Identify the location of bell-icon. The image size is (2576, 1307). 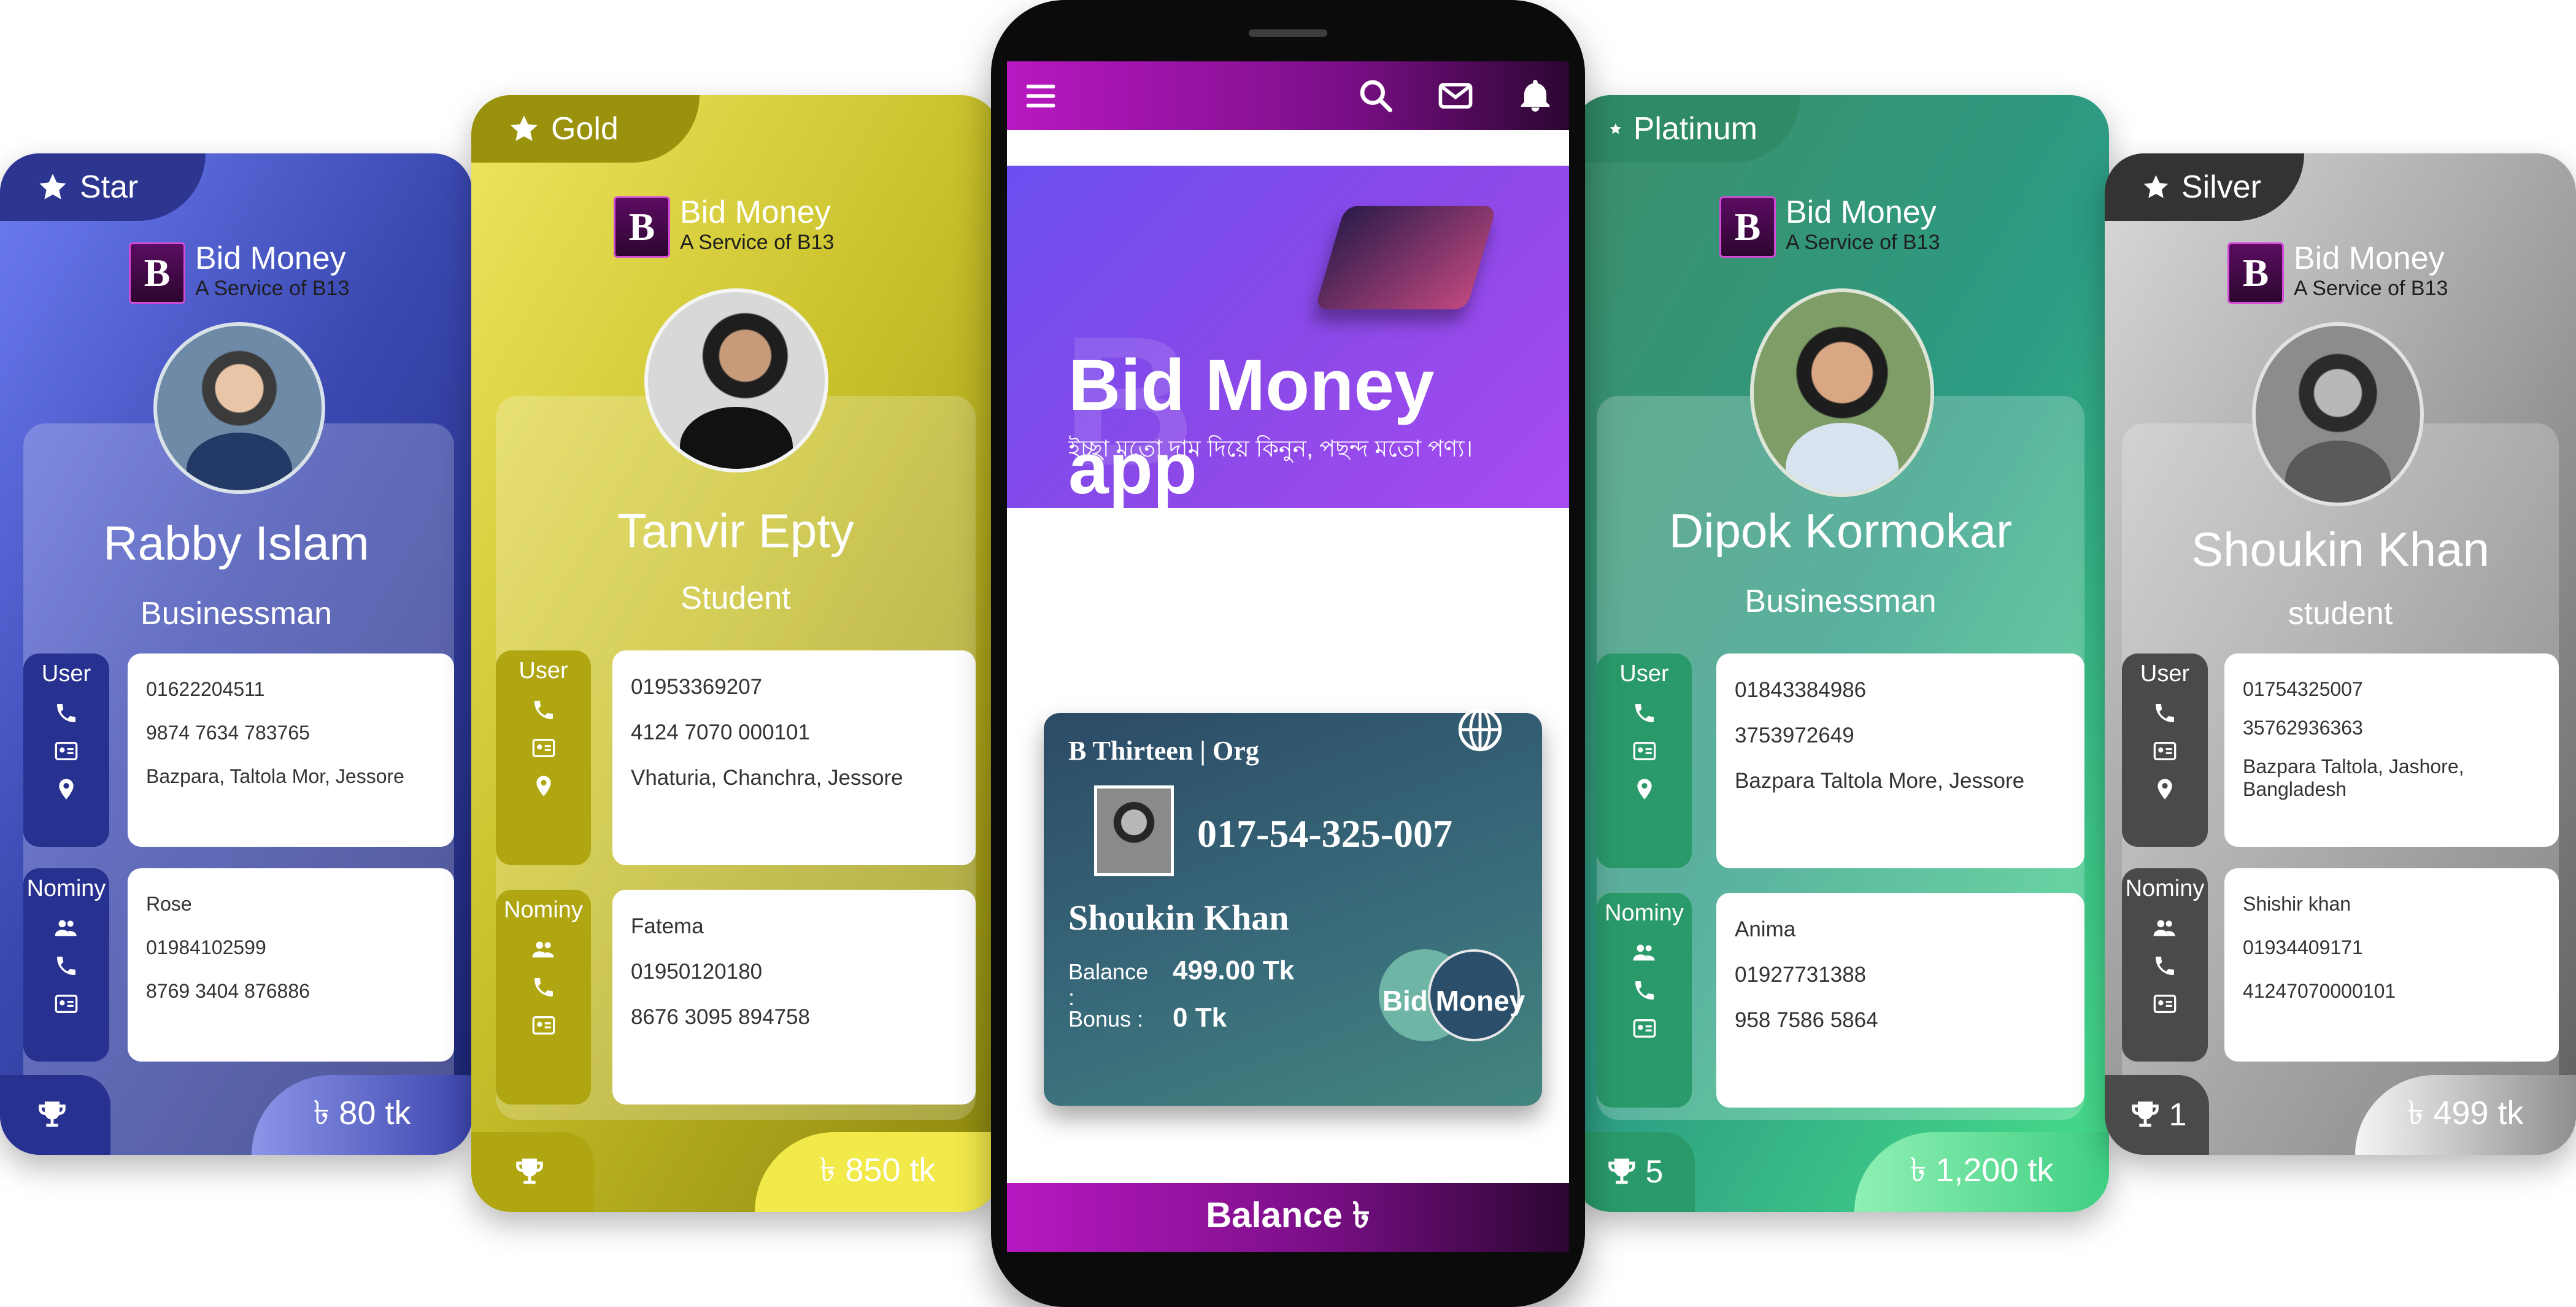
(1535, 96).